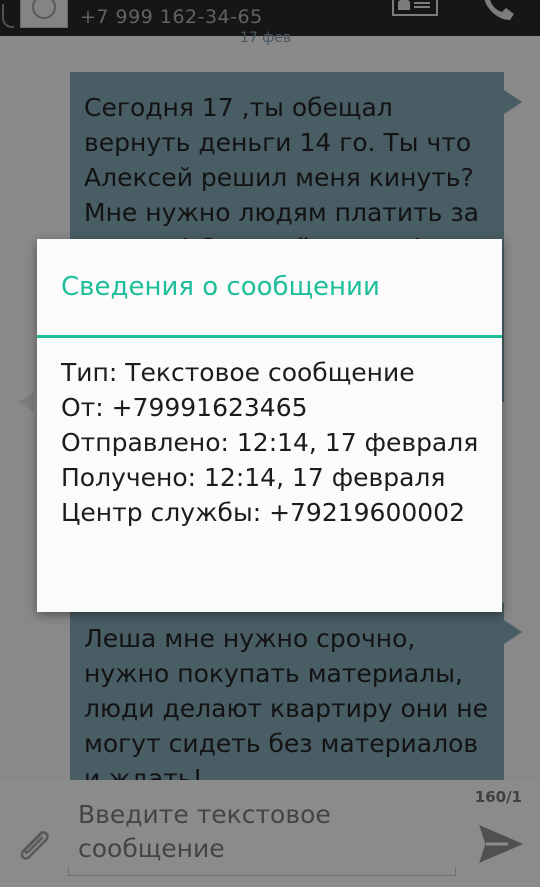  Describe the element at coordinates (270, 442) in the screenshot. I see `detail-sent: Отправлено: 12:14, 17 февраля` at that location.